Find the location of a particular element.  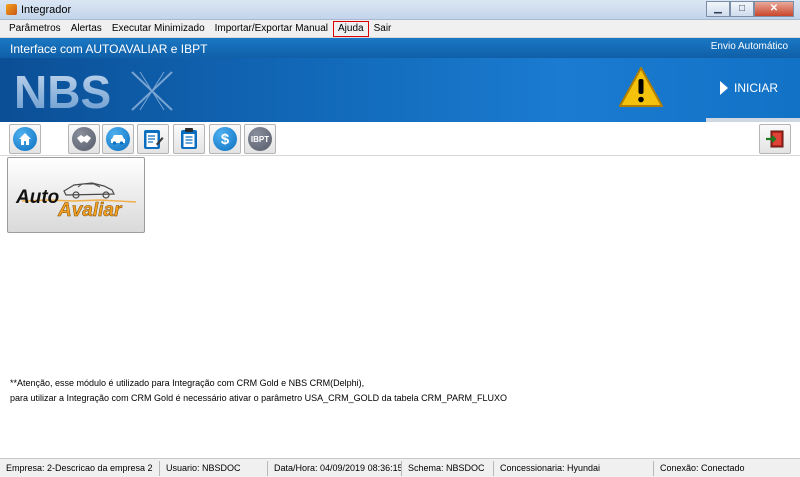

exit-icon is located at coordinates (775, 139).